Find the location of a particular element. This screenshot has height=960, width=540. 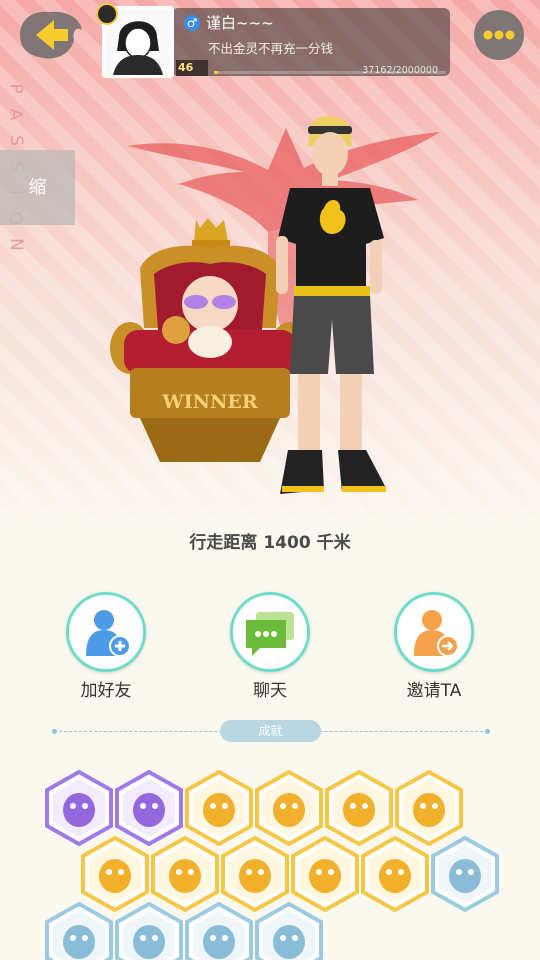

demon-face-icon is located at coordinates (79, 810).